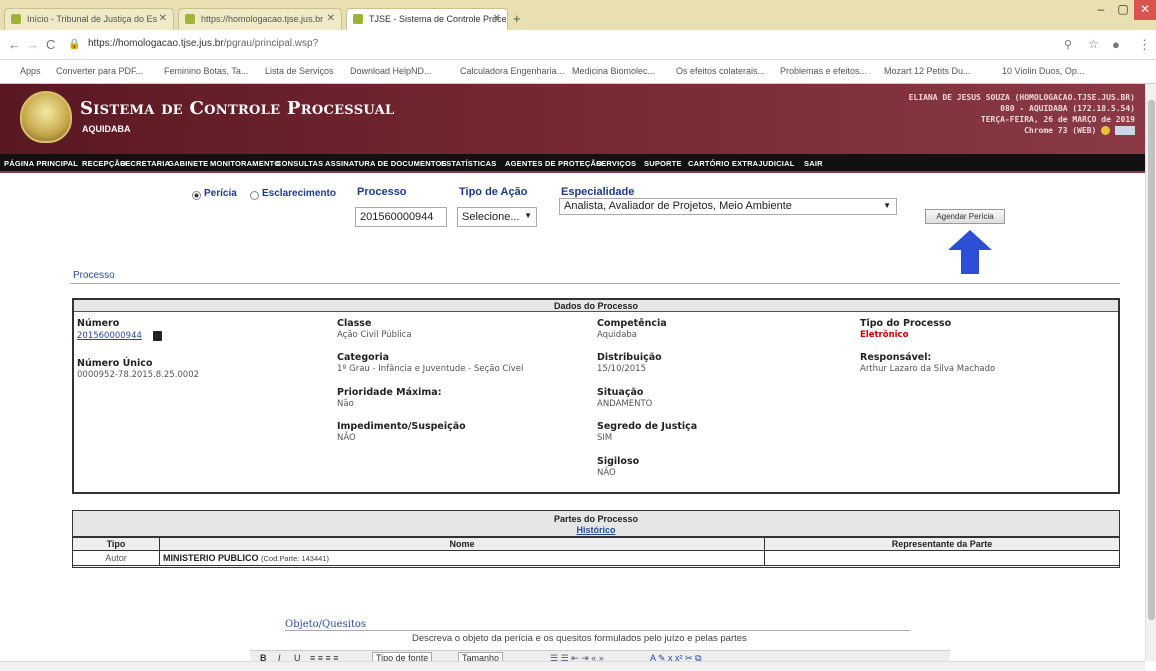 The height and width of the screenshot is (671, 1156). What do you see at coordinates (1151, 360) in the screenshot?
I see `scroll-thumb` at bounding box center [1151, 360].